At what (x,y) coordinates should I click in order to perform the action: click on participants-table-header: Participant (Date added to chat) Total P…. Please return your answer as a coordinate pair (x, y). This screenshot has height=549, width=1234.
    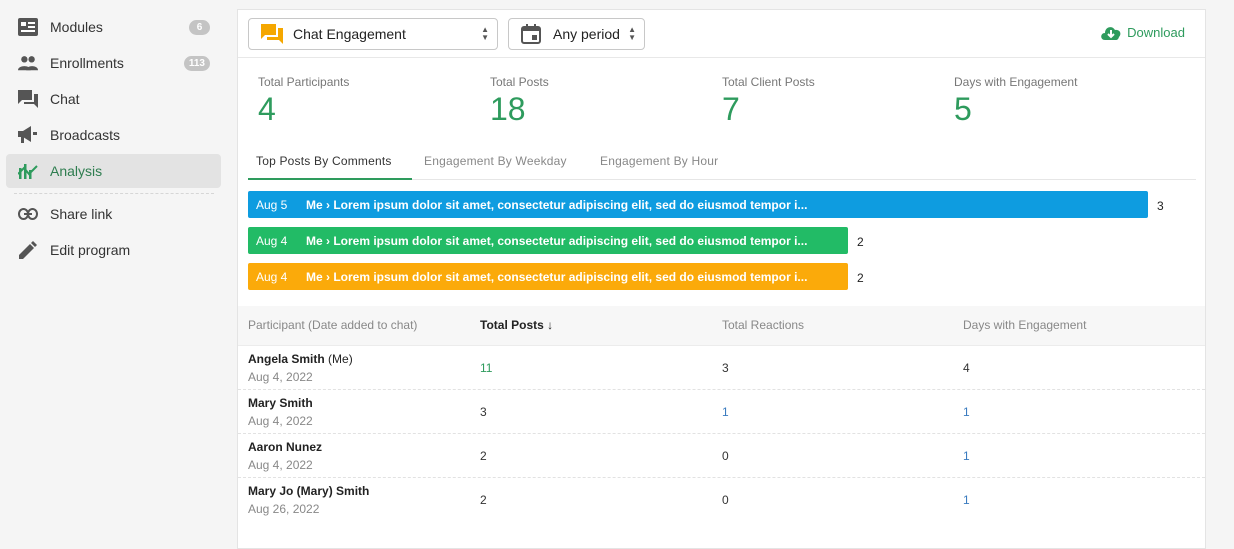
    Looking at the image, I should click on (721, 326).